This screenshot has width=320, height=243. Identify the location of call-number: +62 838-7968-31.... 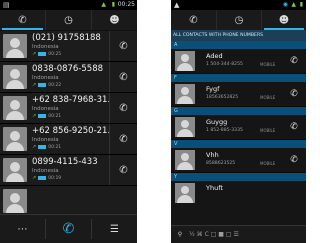
(71, 100).